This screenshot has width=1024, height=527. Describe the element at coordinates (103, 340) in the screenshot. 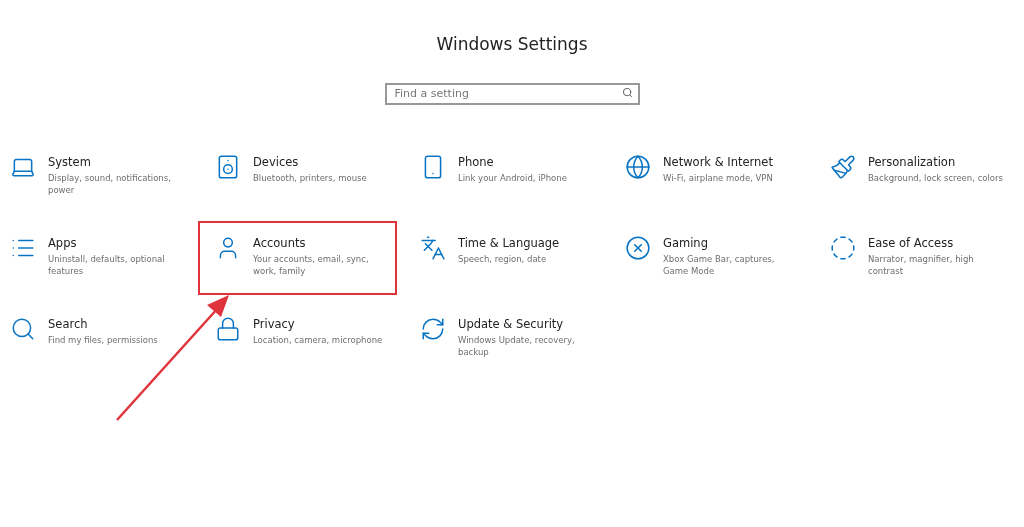

I see `category-description: Find my files, permissions` at that location.